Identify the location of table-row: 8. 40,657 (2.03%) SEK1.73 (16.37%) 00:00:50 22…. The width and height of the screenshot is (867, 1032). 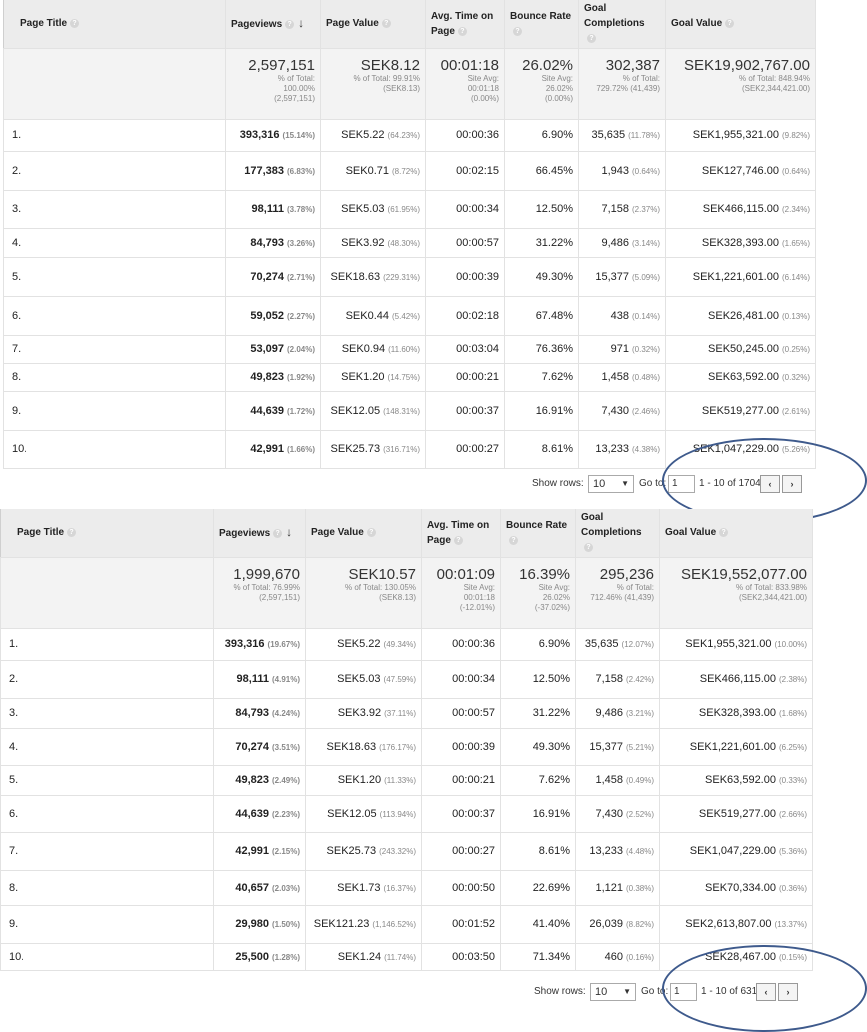
(406, 888).